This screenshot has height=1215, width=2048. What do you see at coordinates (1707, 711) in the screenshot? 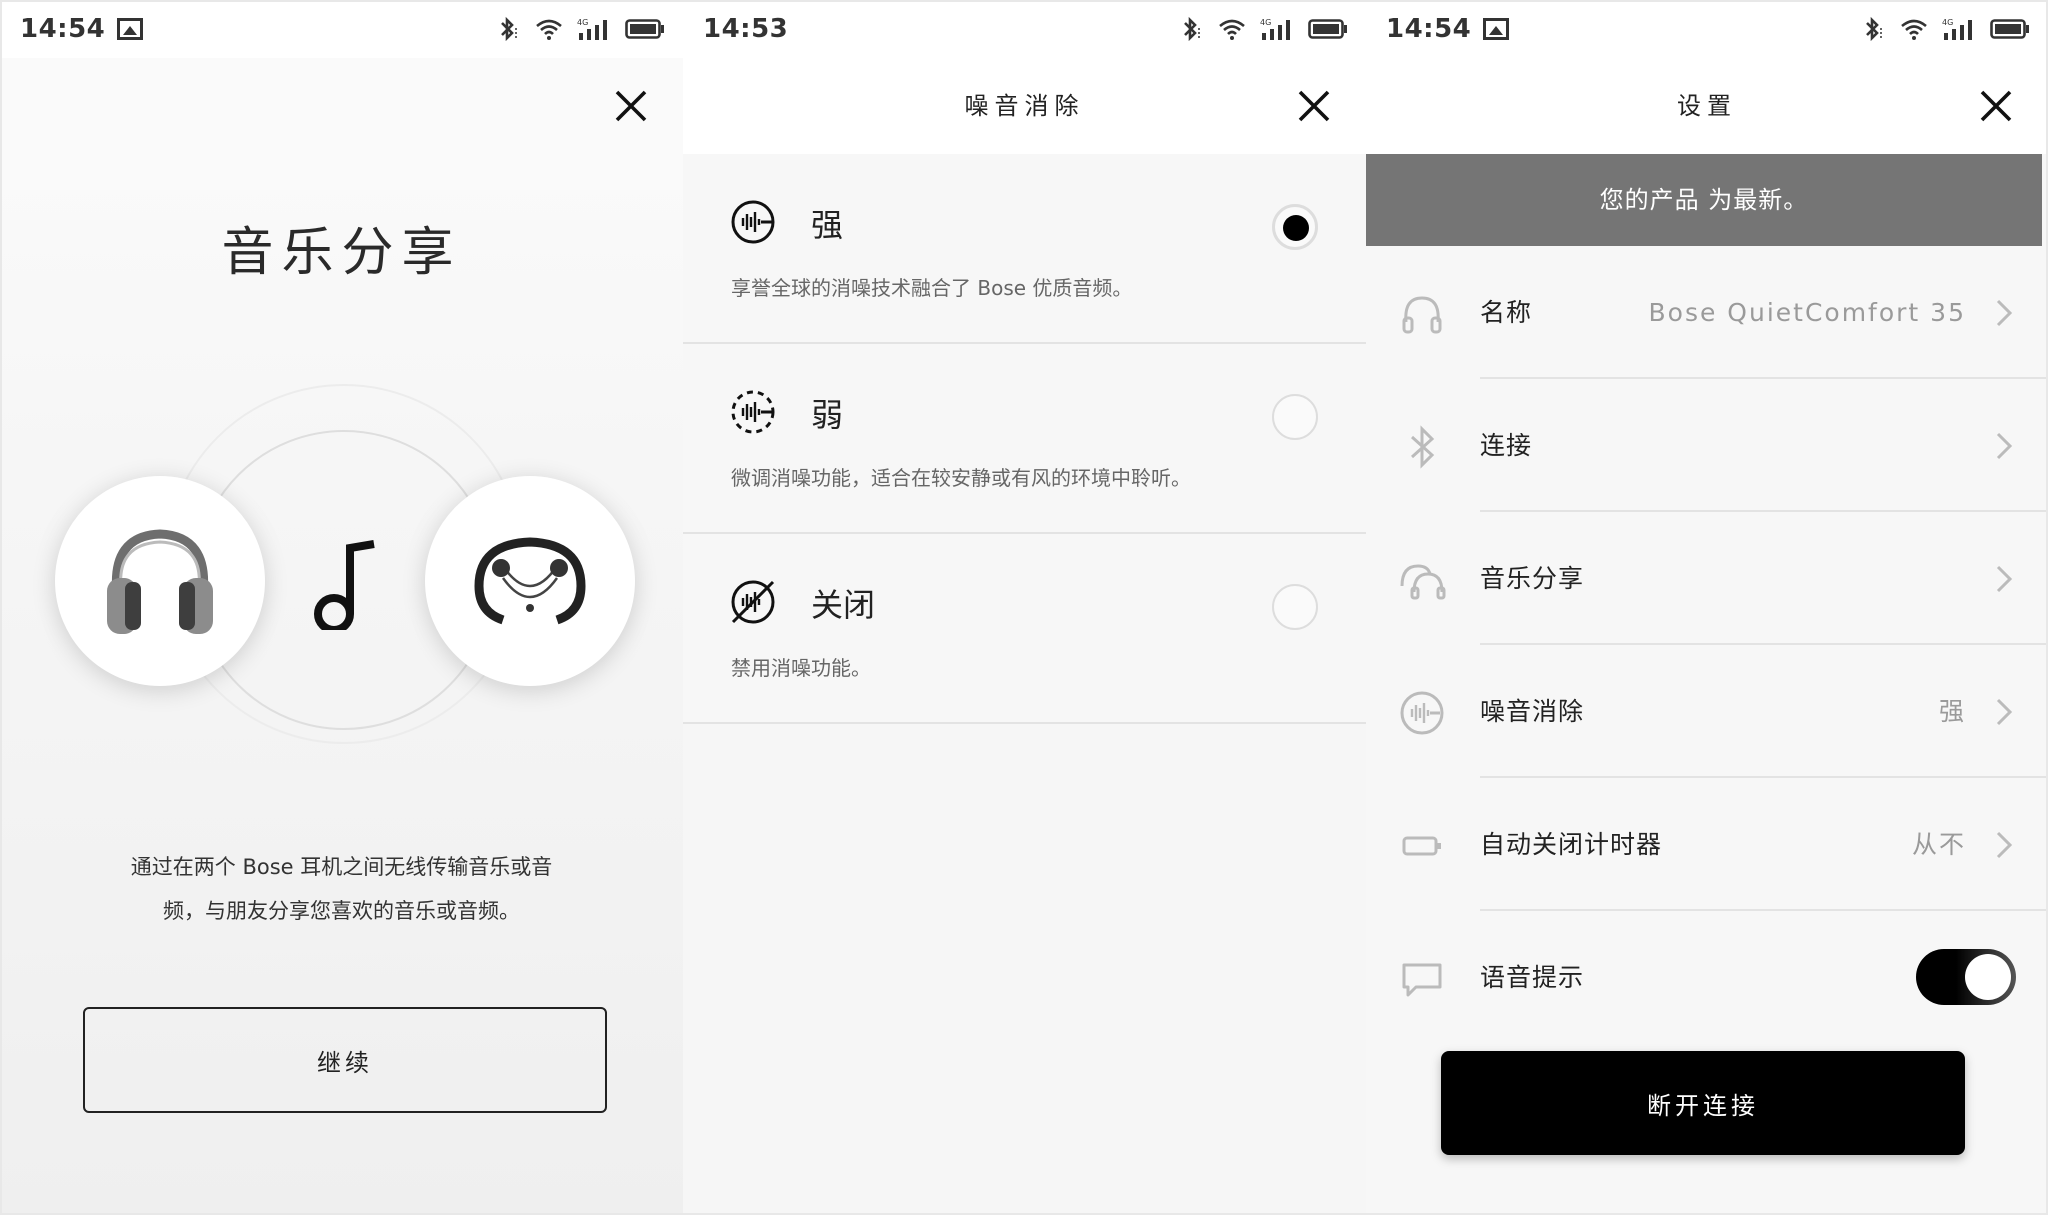
I see `settings-row-noise-cancelling: 噪音消除 强` at bounding box center [1707, 711].